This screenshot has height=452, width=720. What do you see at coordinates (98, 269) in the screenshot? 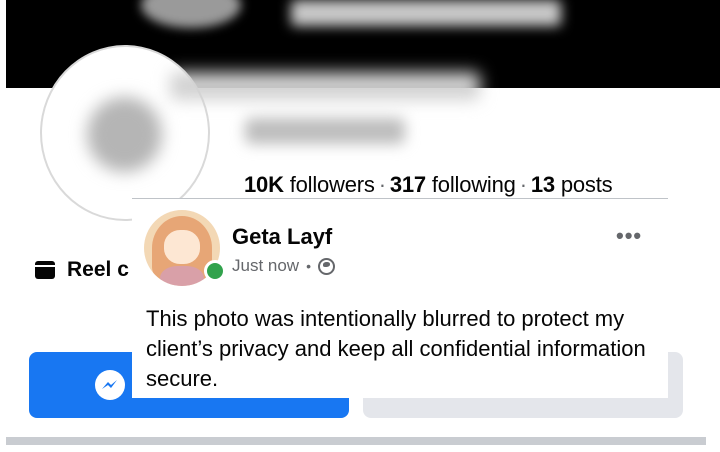
I see `reel-label: Reel c` at bounding box center [98, 269].